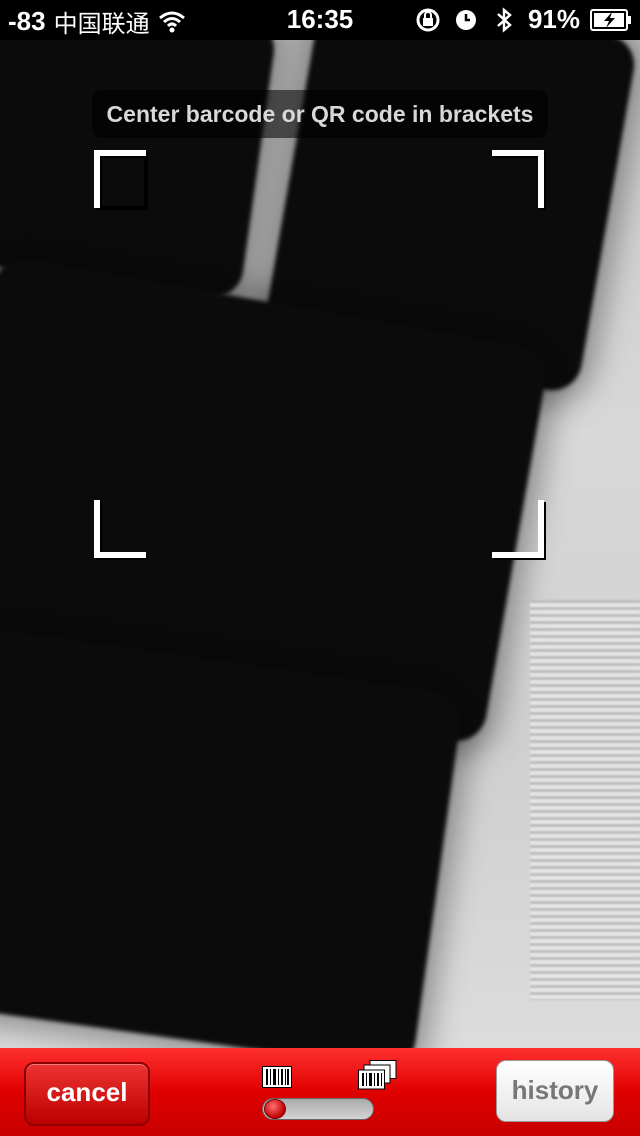  Describe the element at coordinates (428, 19) in the screenshot. I see `rotation-lock-icon` at that location.